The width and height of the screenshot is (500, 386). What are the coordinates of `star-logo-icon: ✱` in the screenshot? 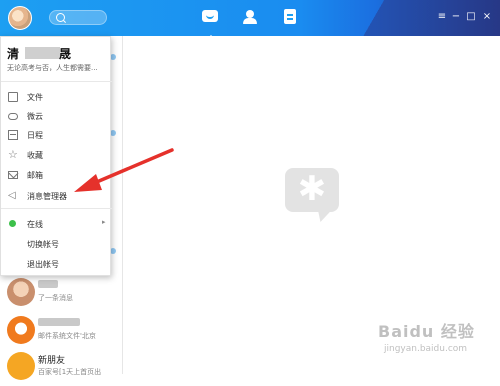 It's located at (312, 189).